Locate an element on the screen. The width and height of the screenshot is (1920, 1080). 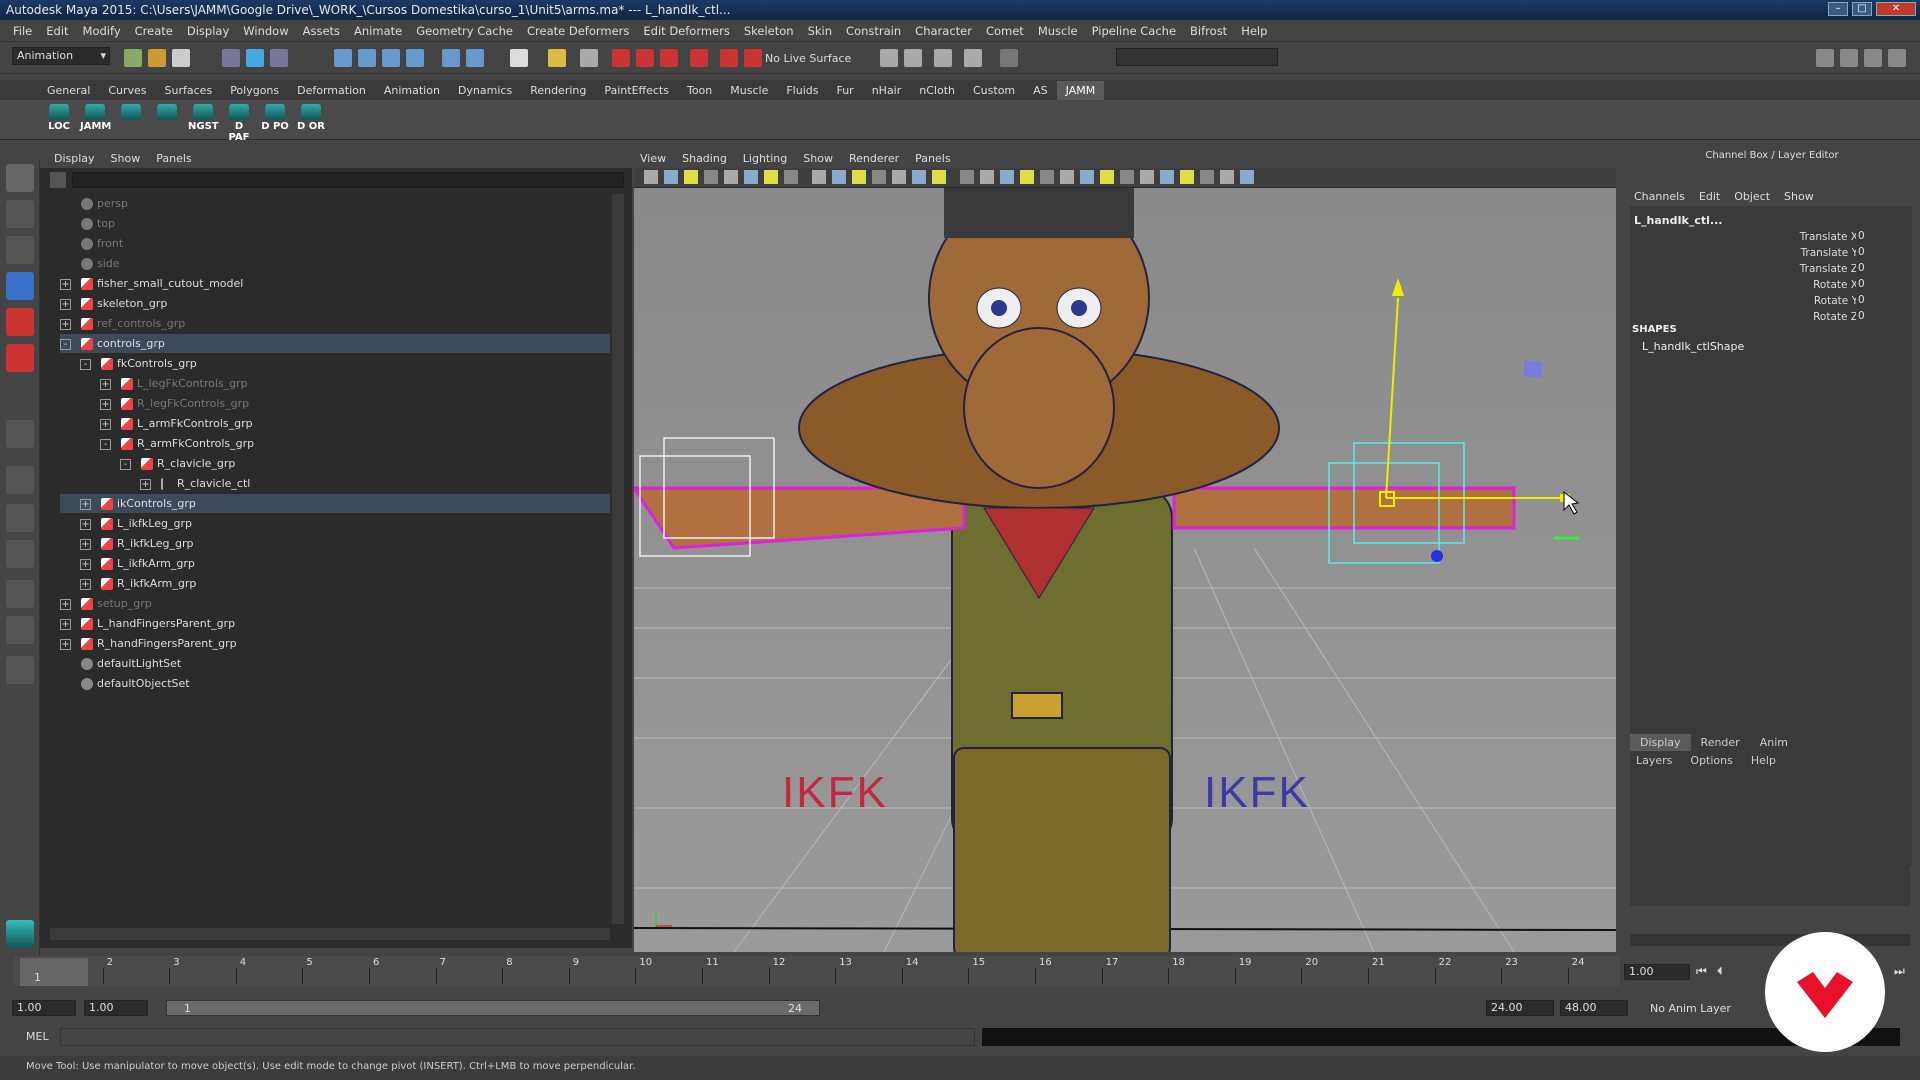
ikfk-label-right: IKFK is located at coordinates (1257, 793).